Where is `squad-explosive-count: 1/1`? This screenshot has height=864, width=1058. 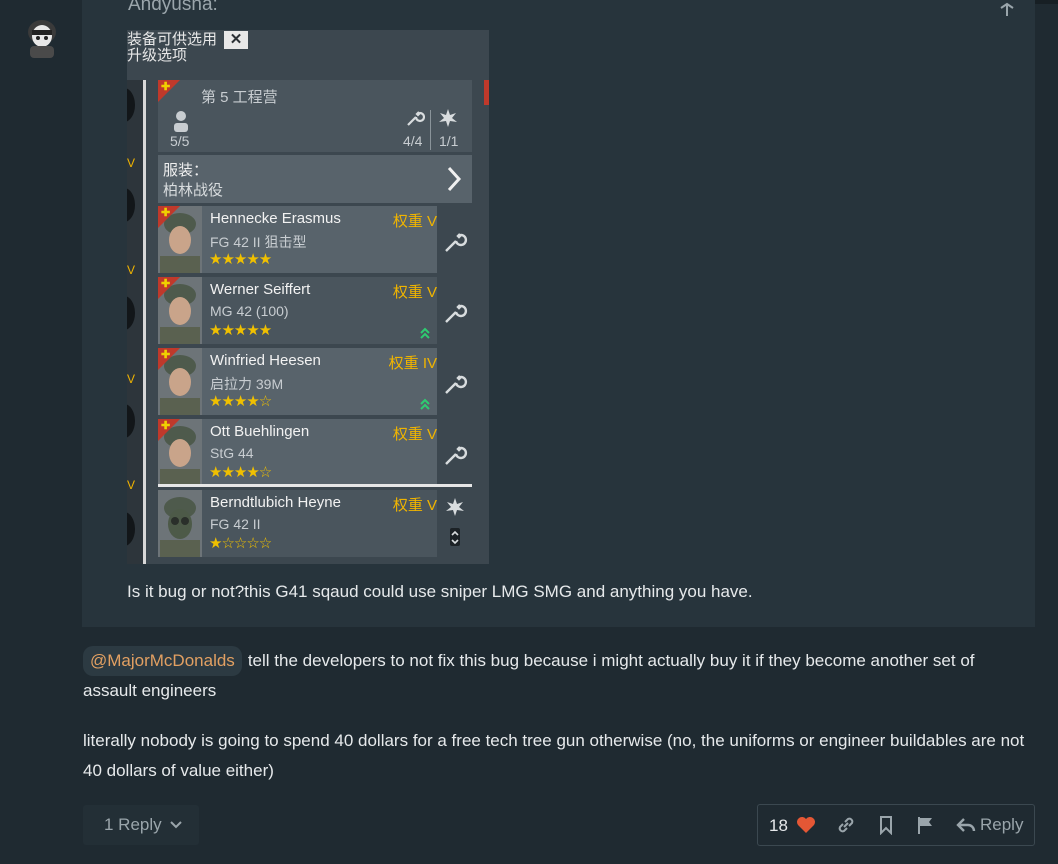
squad-explosive-count: 1/1 is located at coordinates (449, 141).